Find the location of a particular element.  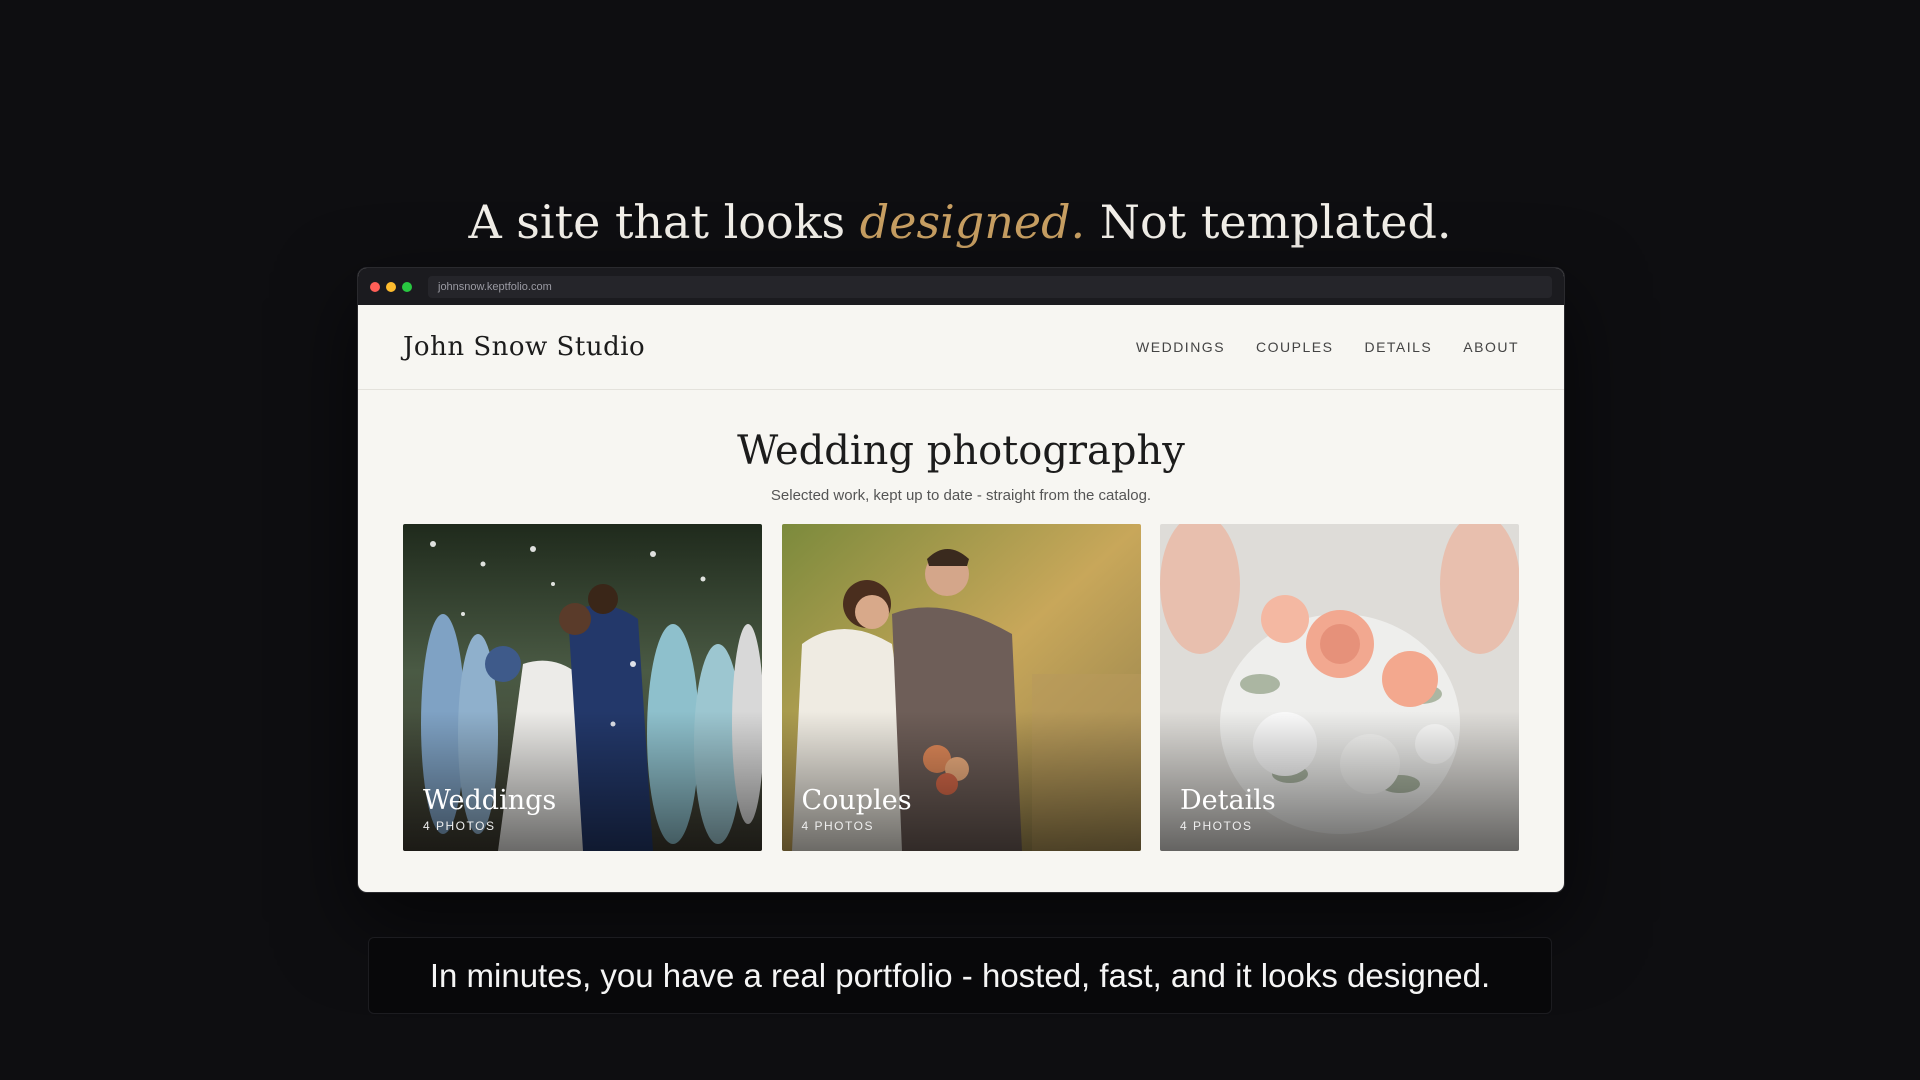

minimize-dot-icon is located at coordinates (391, 286).